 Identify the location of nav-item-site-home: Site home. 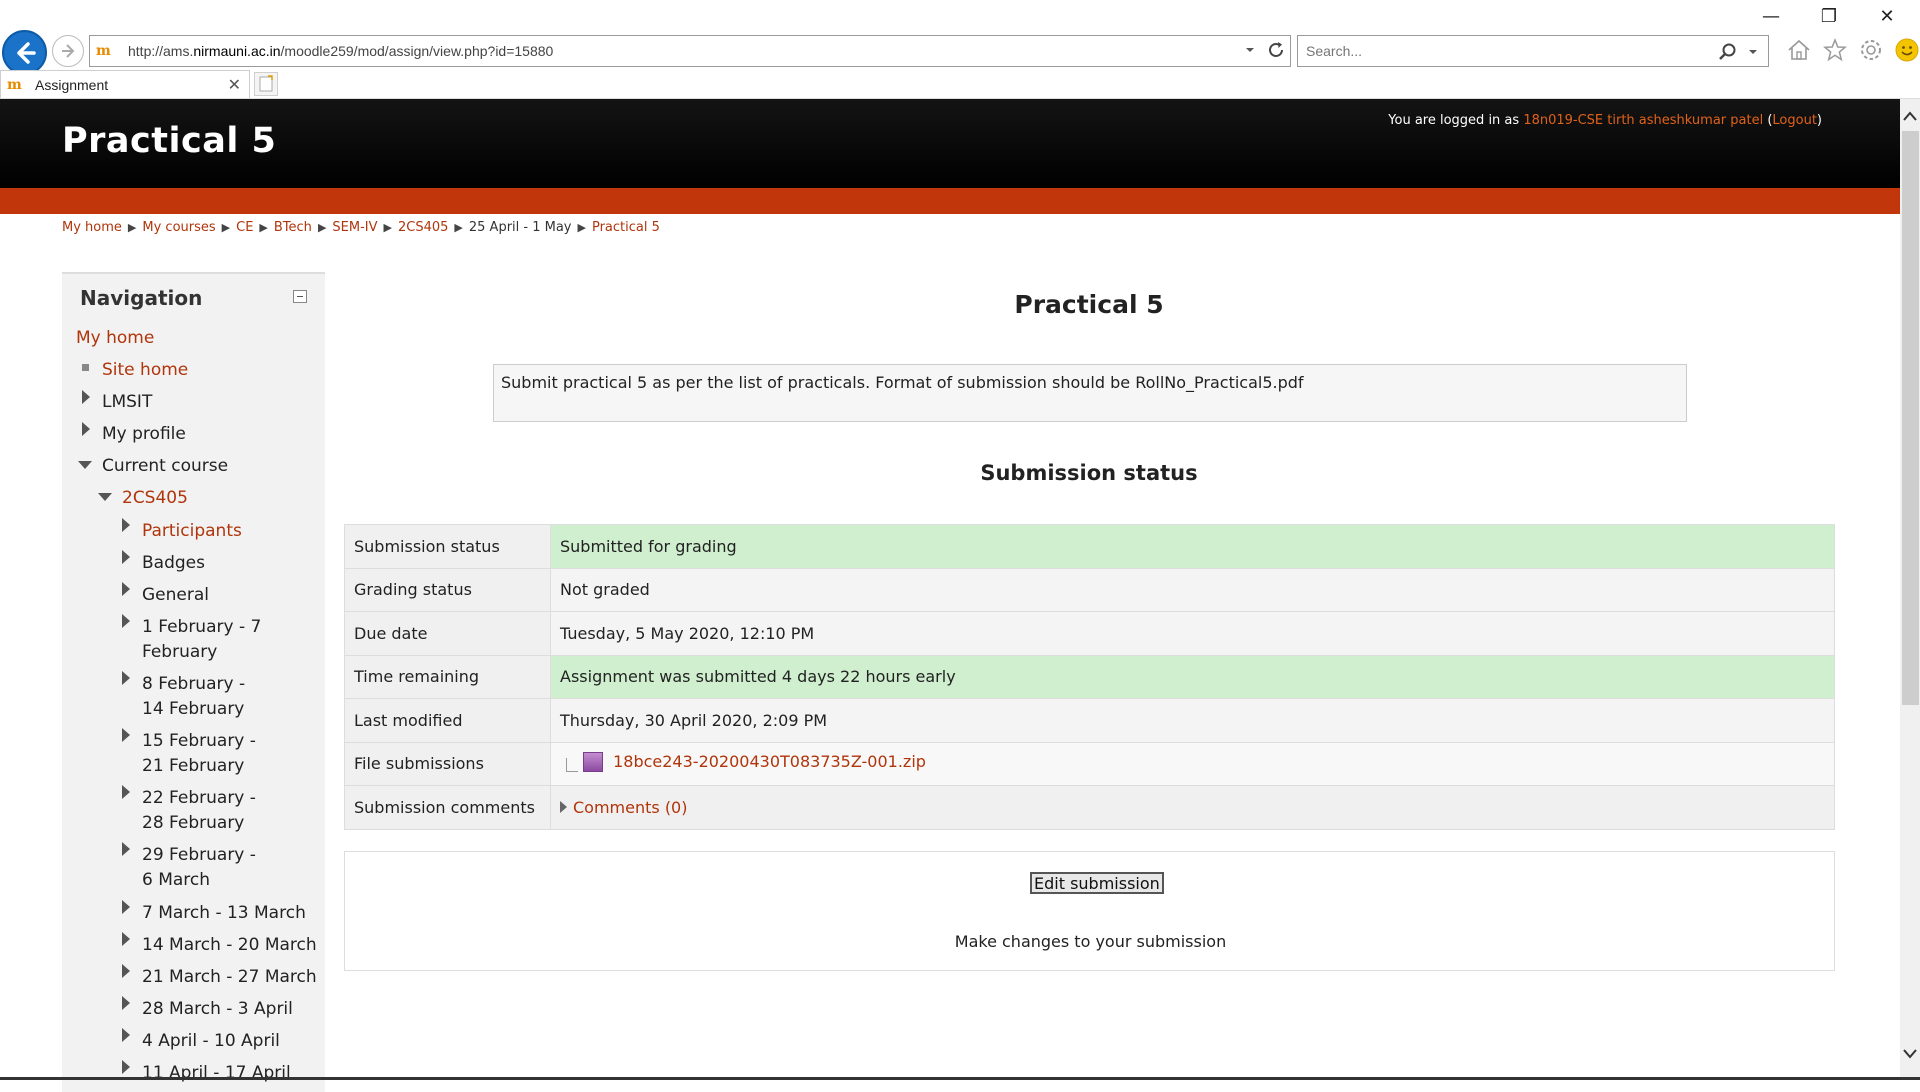
(145, 370).